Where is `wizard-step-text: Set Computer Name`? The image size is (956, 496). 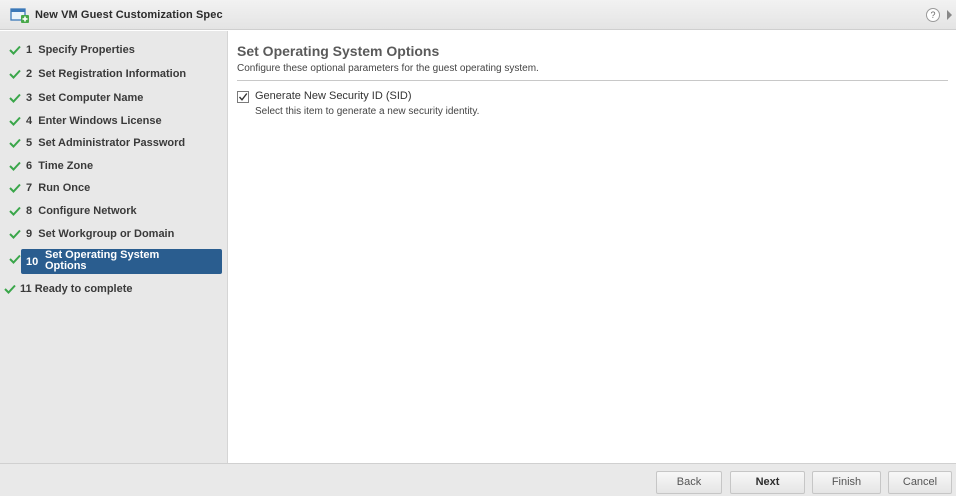 wizard-step-text: Set Computer Name is located at coordinates (91, 98).